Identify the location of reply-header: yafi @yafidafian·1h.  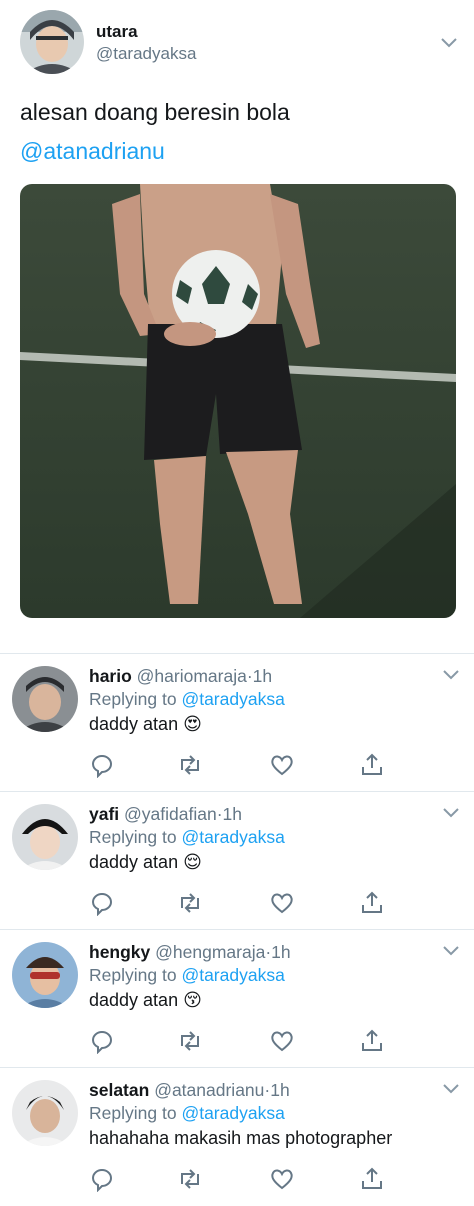
(165, 814).